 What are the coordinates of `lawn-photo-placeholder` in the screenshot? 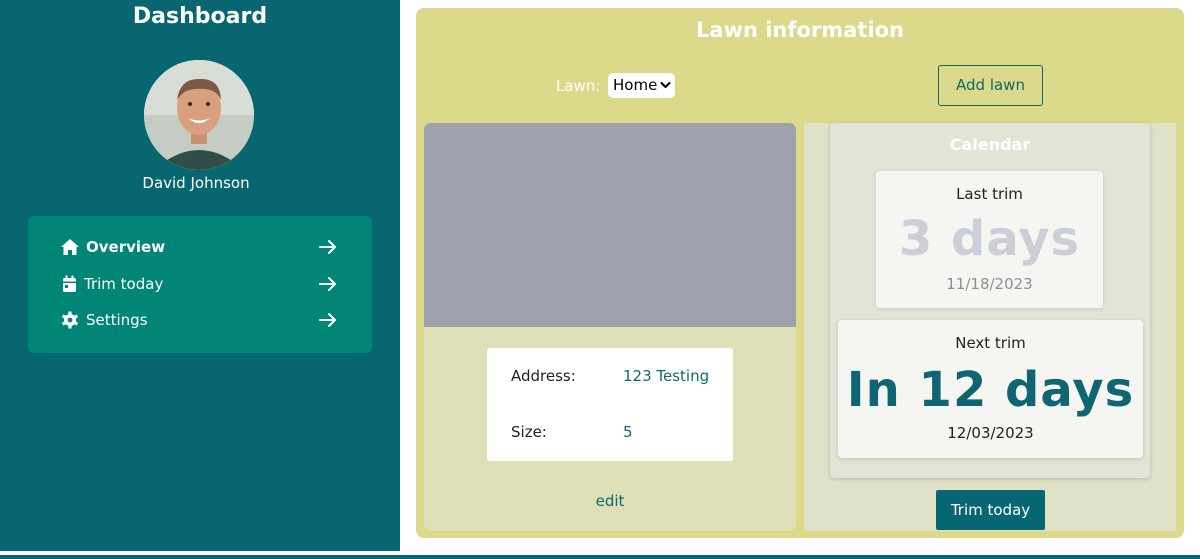 It's located at (610, 225).